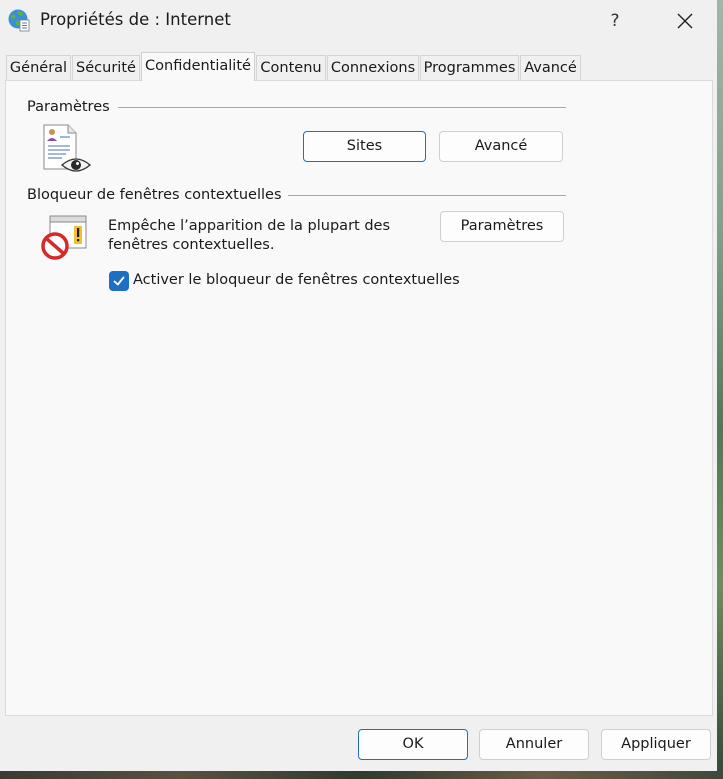 Image resolution: width=723 pixels, height=779 pixels. What do you see at coordinates (198, 66) in the screenshot?
I see `tab-privacy: Confidentialité` at bounding box center [198, 66].